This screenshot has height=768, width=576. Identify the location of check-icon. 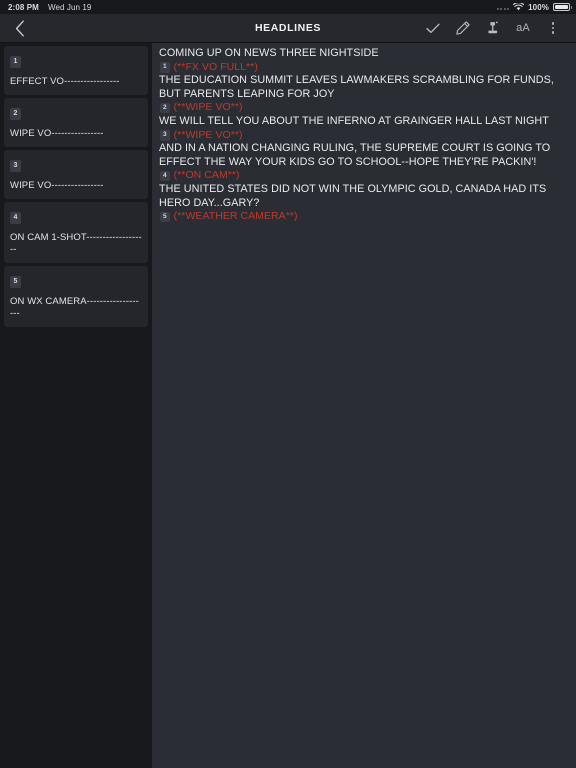
(433, 28).